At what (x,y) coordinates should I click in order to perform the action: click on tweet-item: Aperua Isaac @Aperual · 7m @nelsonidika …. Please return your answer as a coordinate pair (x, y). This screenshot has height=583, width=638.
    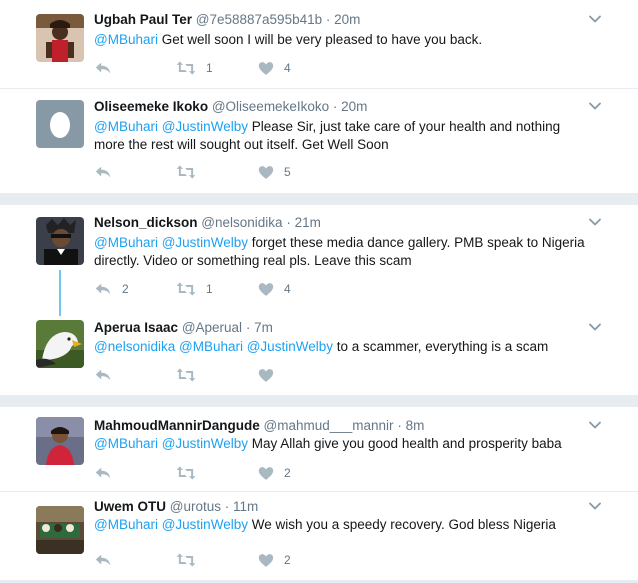
    Looking at the image, I should click on (319, 352).